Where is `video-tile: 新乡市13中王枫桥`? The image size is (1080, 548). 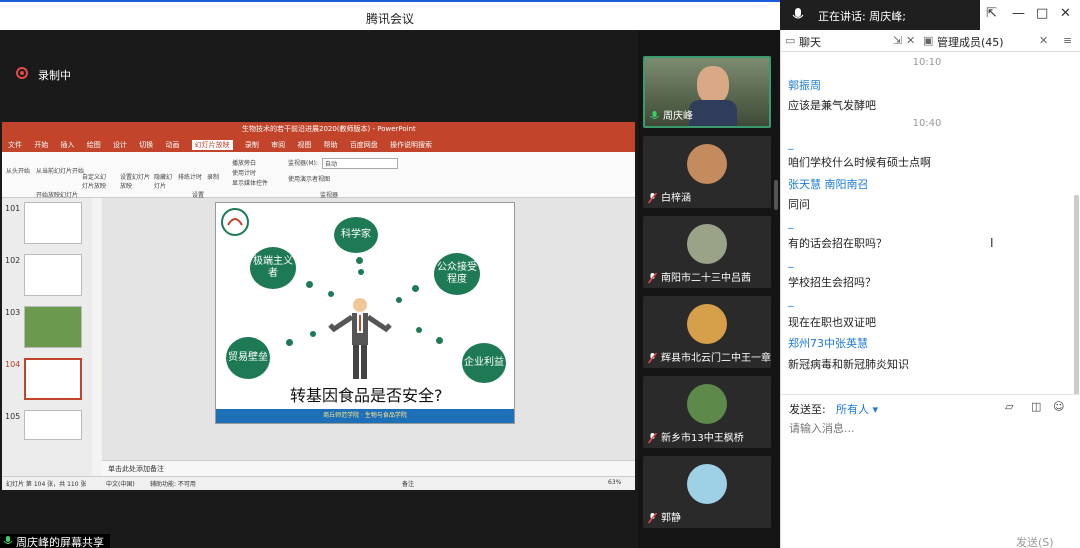
video-tile: 新乡市13中王枫桥 is located at coordinates (707, 412).